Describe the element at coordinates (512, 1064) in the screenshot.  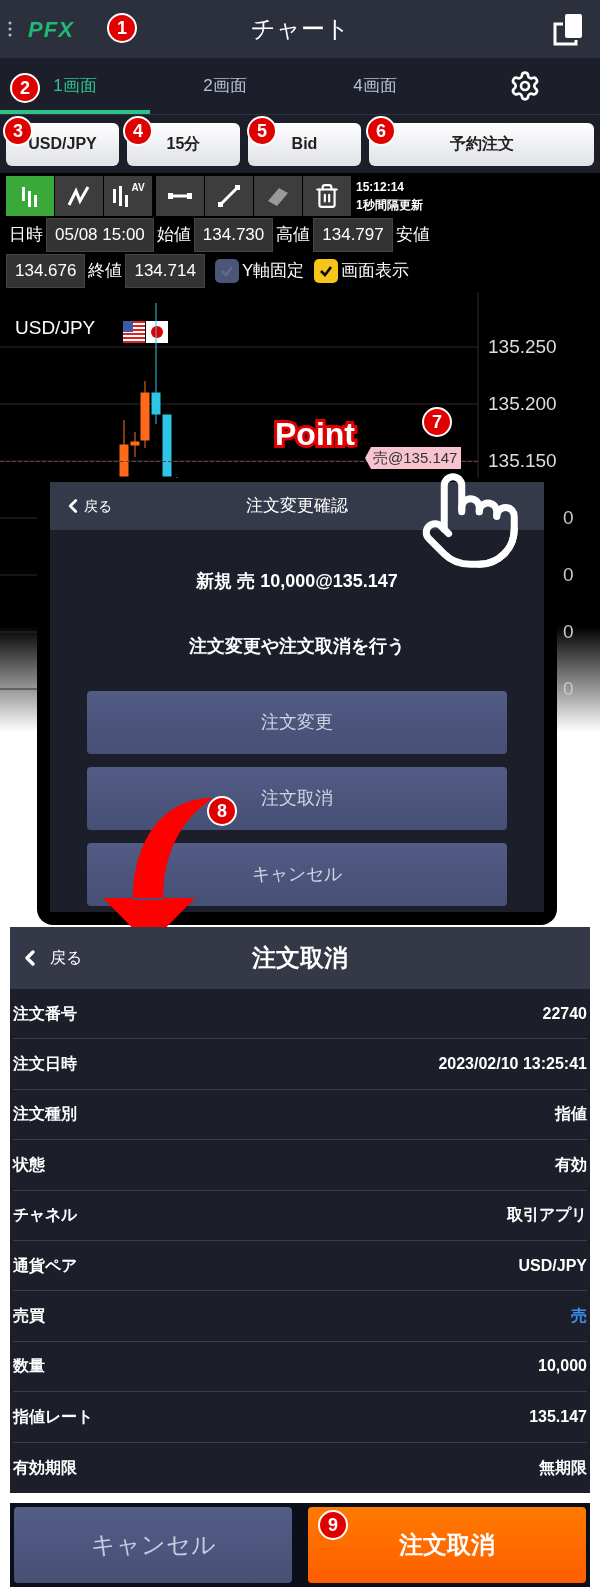
I see `detail-value: 2023/02/10 13:25:41` at that location.